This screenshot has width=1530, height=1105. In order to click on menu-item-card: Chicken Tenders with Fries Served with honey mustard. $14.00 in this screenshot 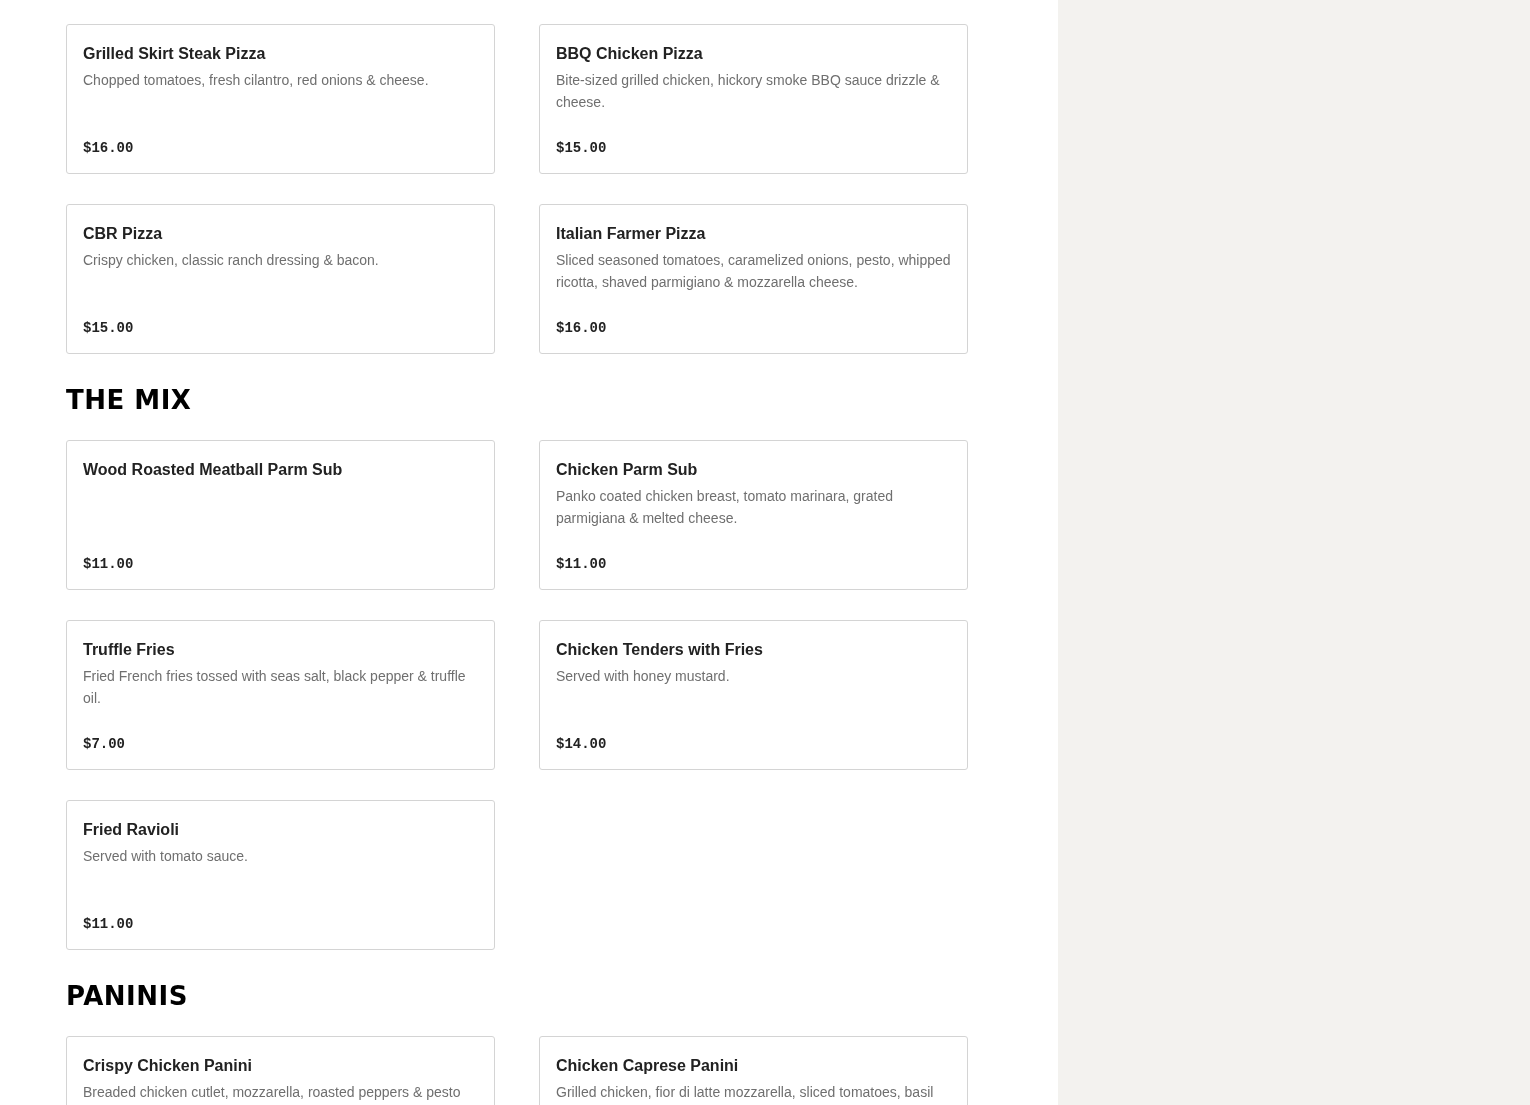, I will do `click(753, 695)`.